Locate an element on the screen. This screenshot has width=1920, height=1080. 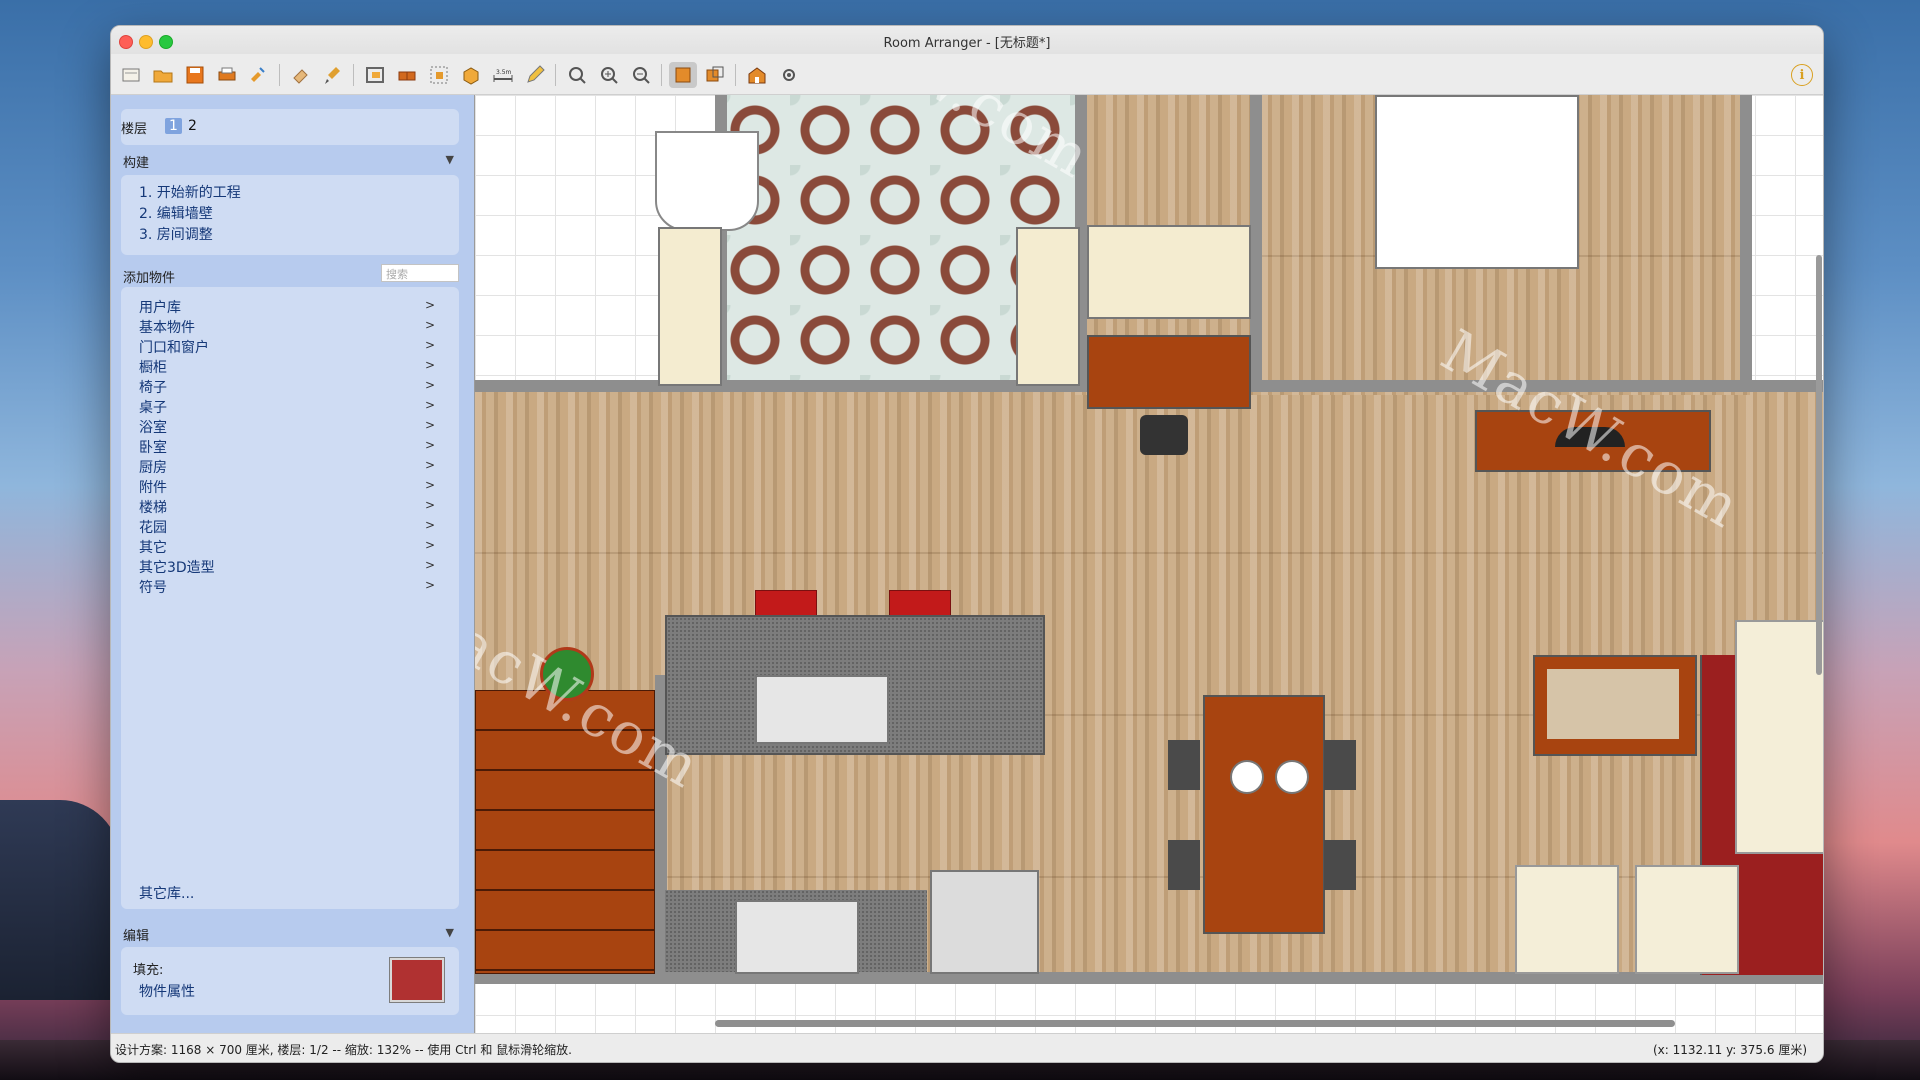
zoom-out-icon is located at coordinates (641, 75).